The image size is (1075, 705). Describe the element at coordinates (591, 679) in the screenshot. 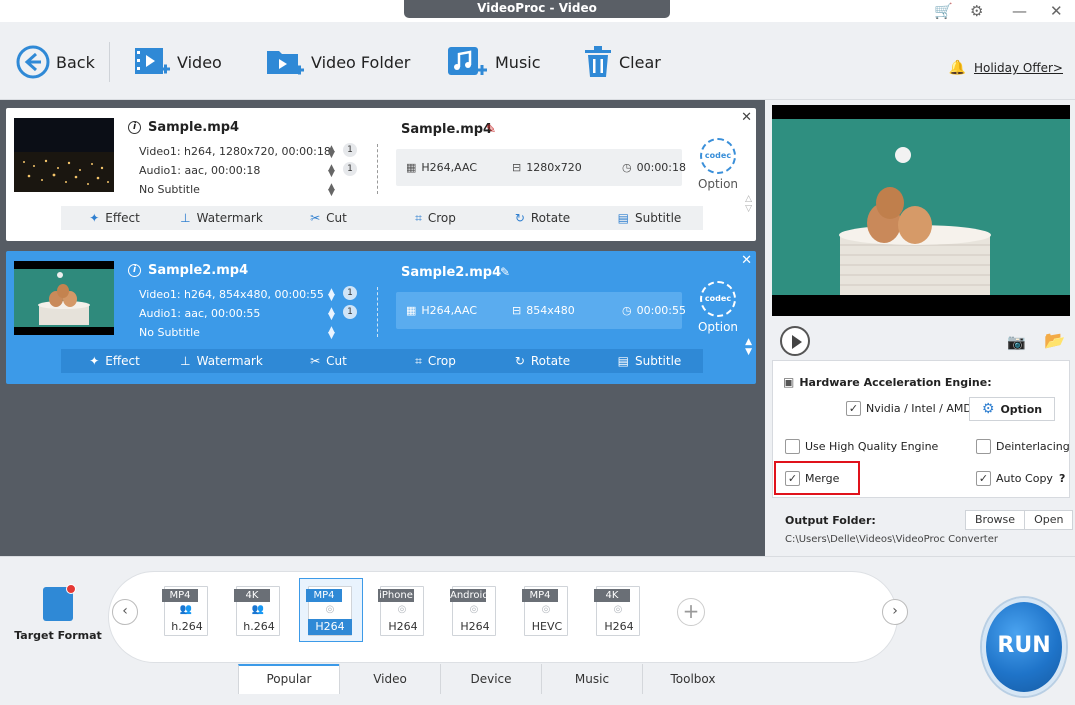

I see `tab-music: Music` at that location.